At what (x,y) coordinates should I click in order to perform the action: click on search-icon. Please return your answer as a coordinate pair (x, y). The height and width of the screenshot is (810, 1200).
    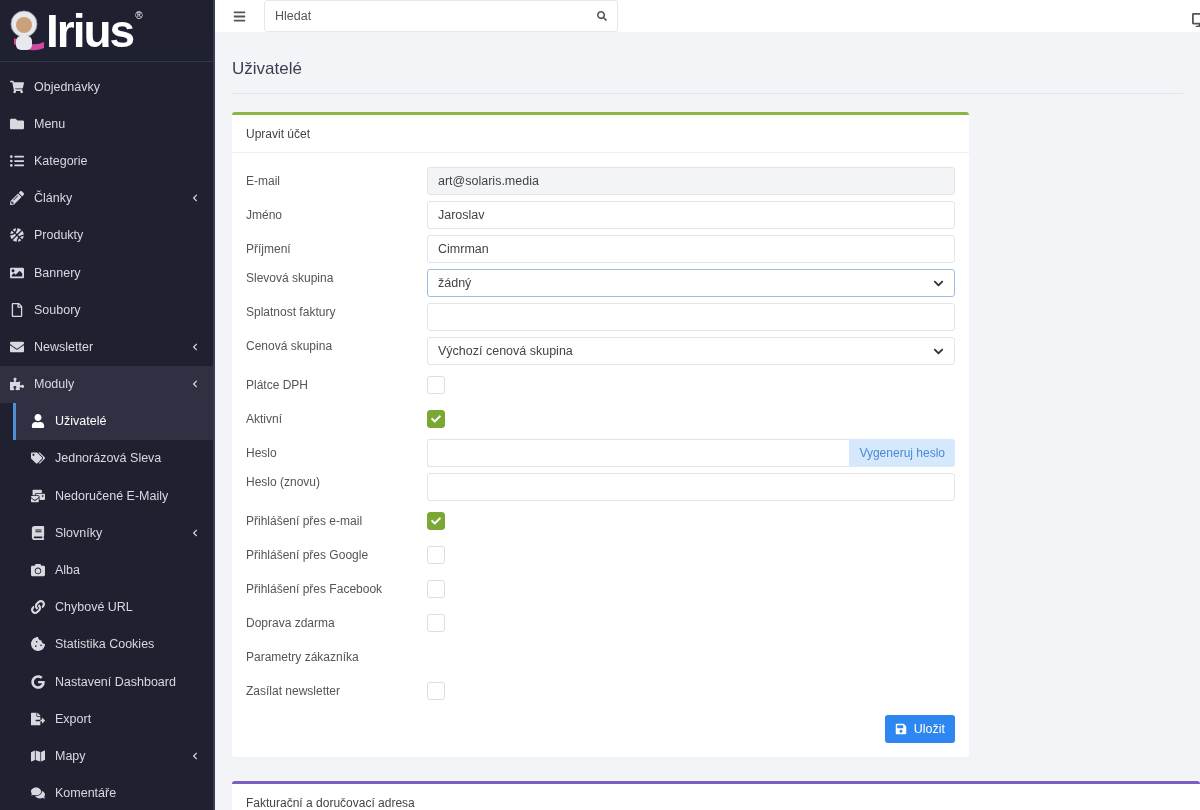
    Looking at the image, I should click on (602, 16).